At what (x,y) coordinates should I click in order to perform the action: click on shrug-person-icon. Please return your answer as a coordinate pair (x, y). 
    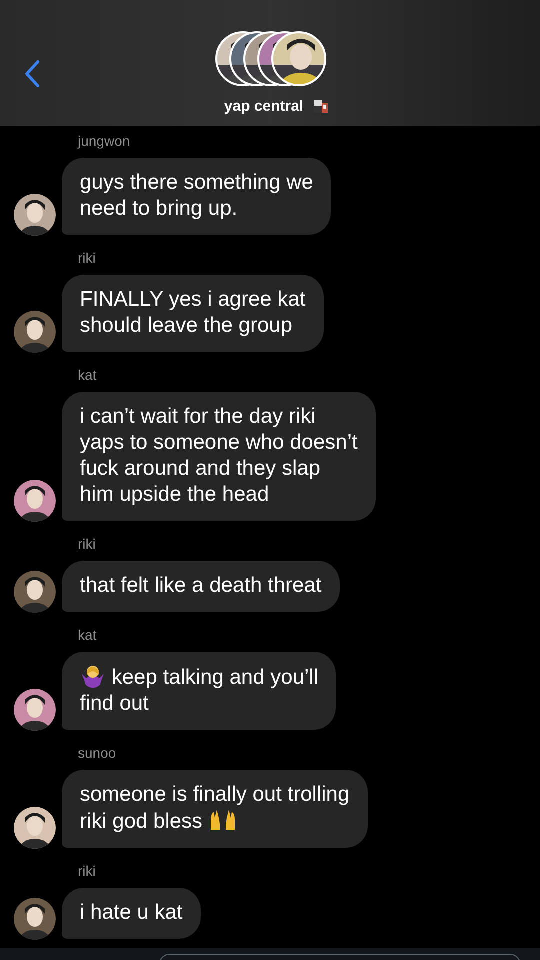
    Looking at the image, I should click on (93, 676).